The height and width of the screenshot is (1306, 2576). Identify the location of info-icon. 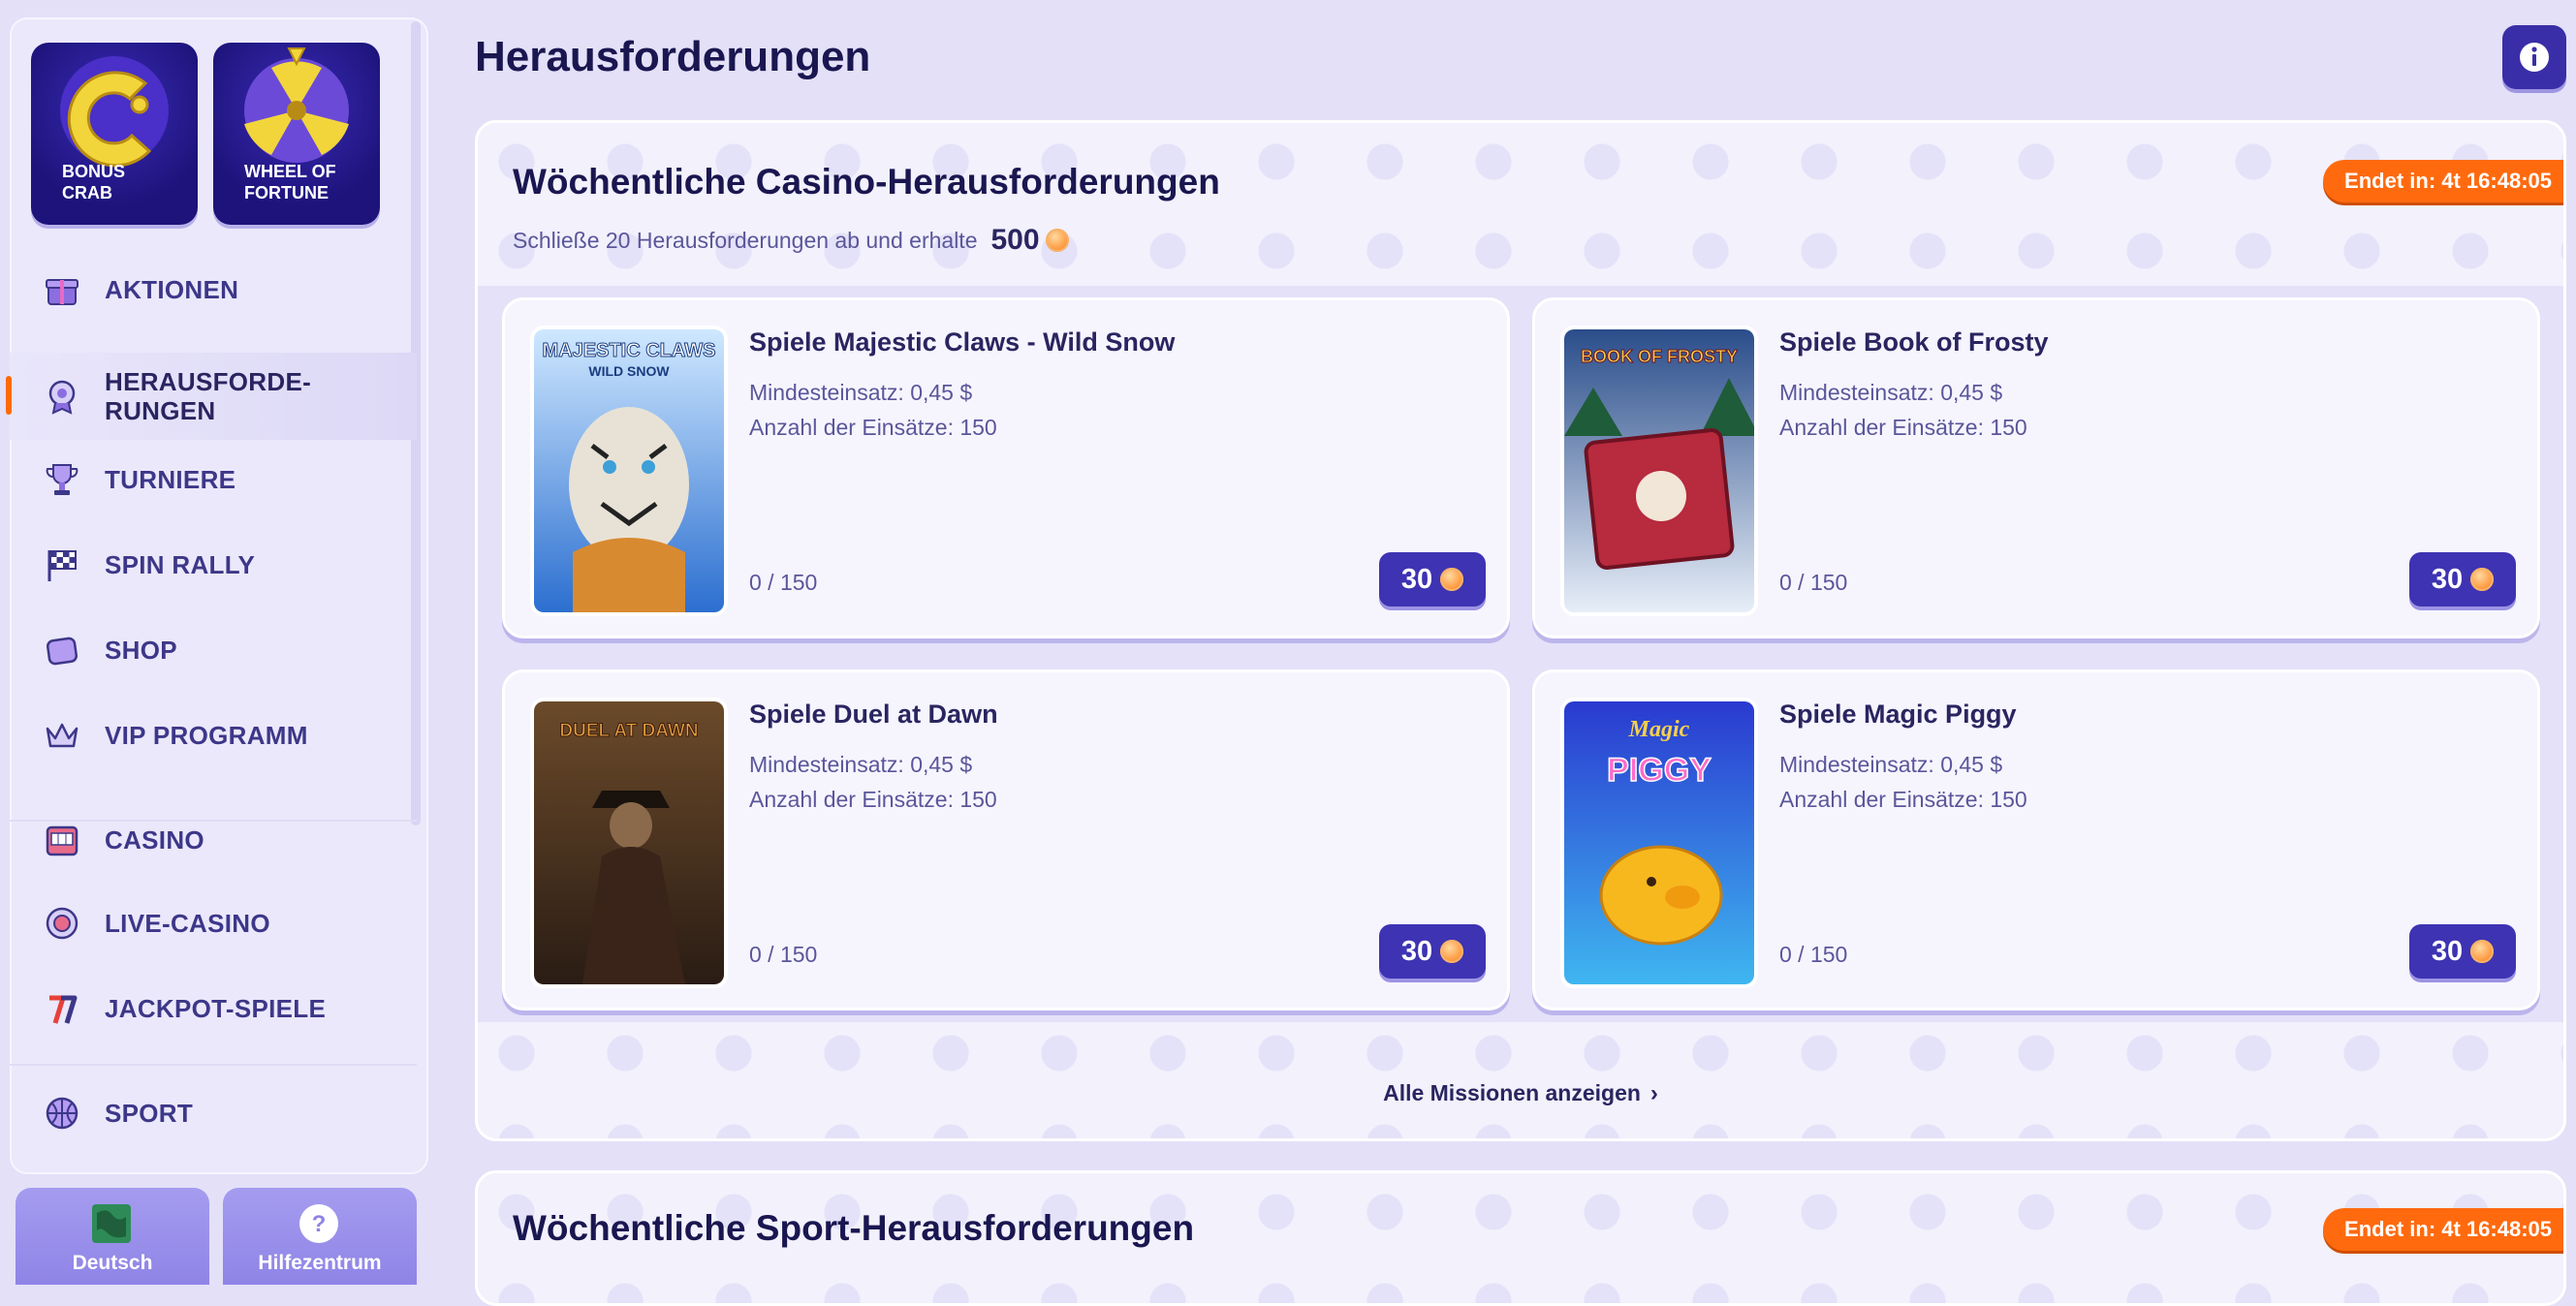
(2534, 57).